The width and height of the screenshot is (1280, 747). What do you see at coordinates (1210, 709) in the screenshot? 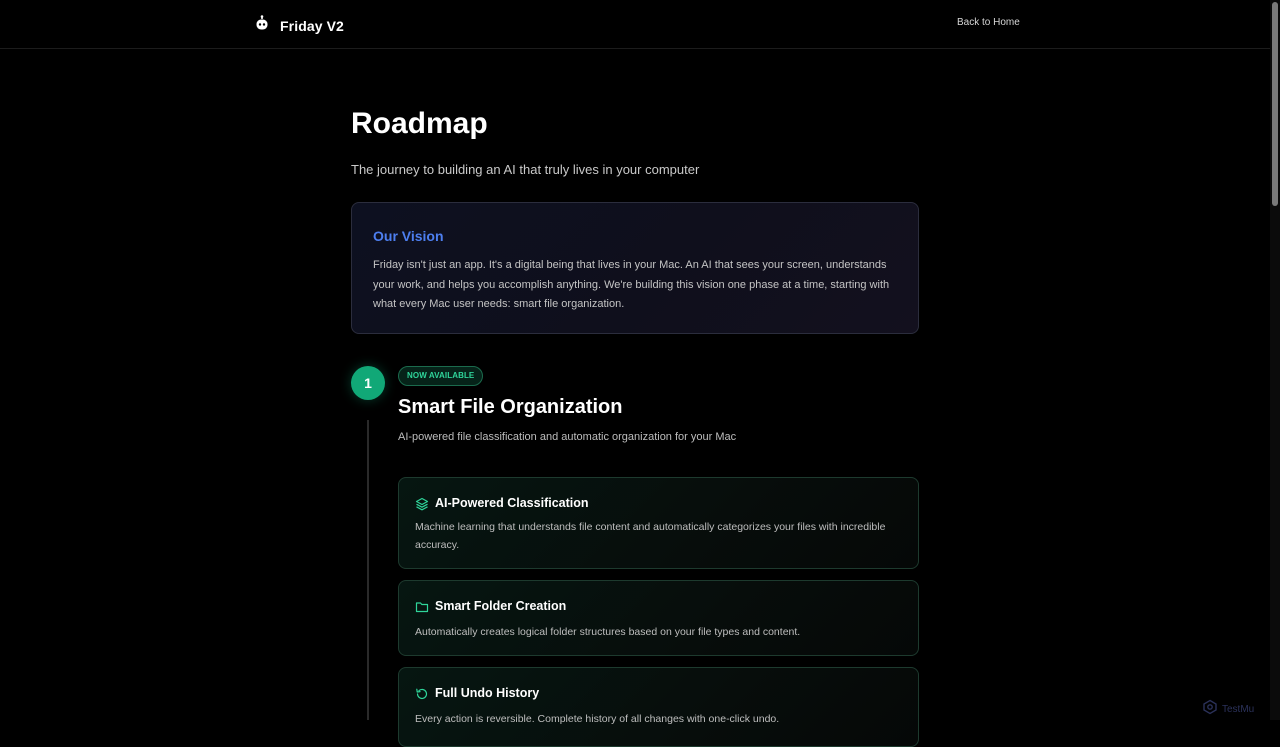
I see `watermark-logo-icon` at bounding box center [1210, 709].